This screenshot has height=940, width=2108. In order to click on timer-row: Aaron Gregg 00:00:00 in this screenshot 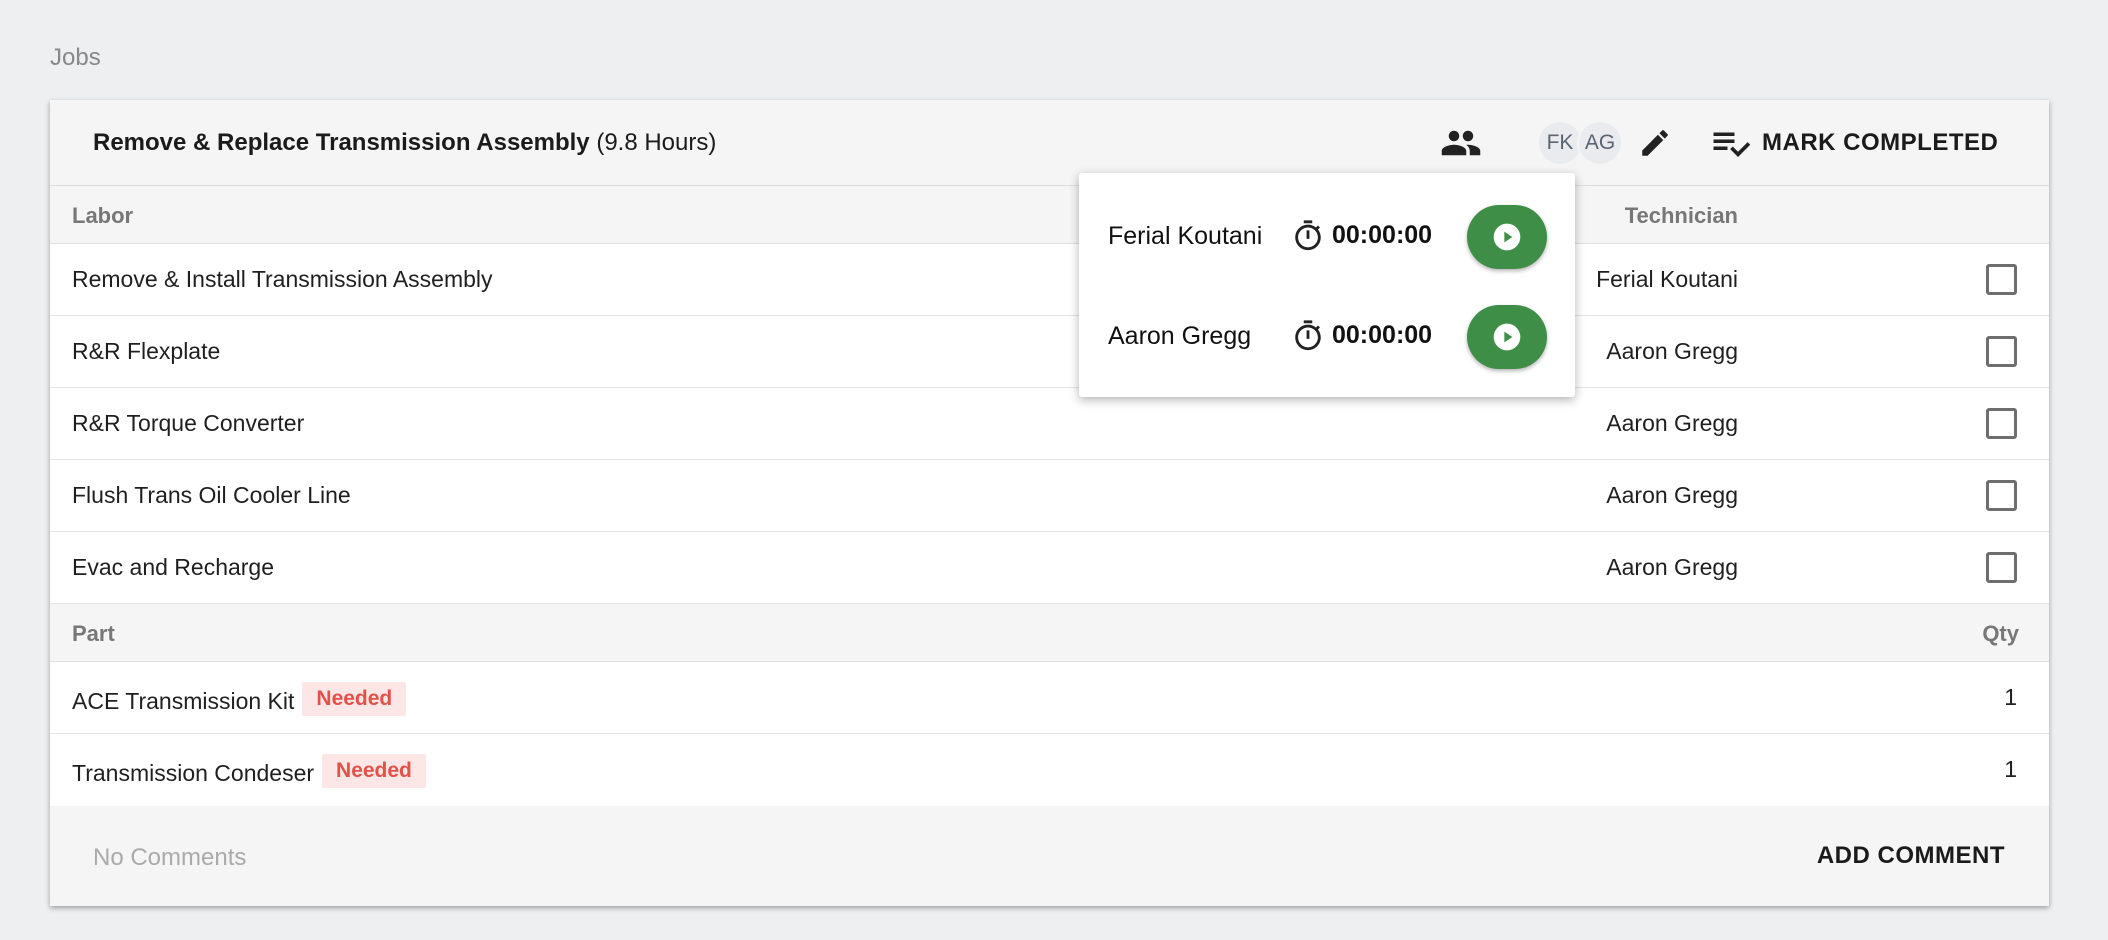, I will do `click(1327, 335)`.